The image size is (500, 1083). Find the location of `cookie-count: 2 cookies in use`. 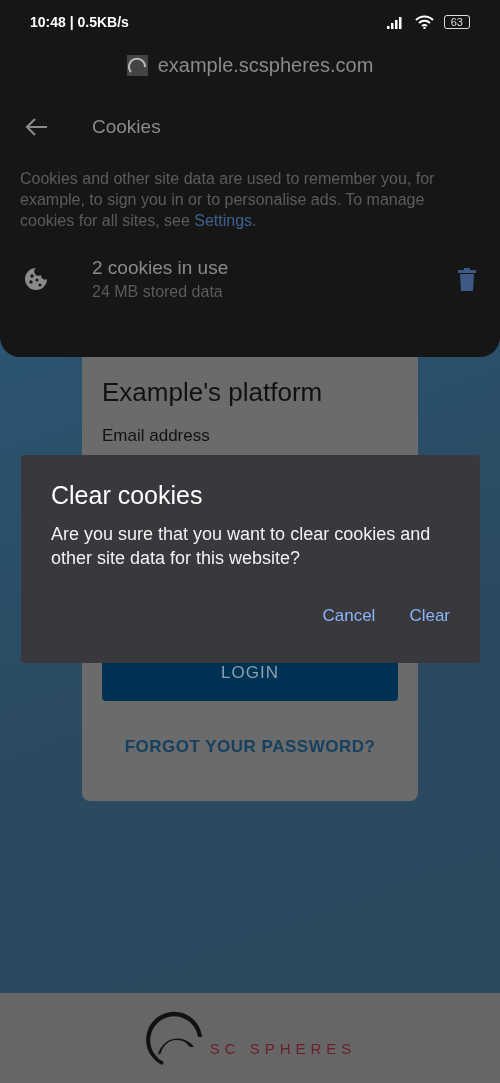

cookie-count: 2 cookies in use is located at coordinates (161, 268).